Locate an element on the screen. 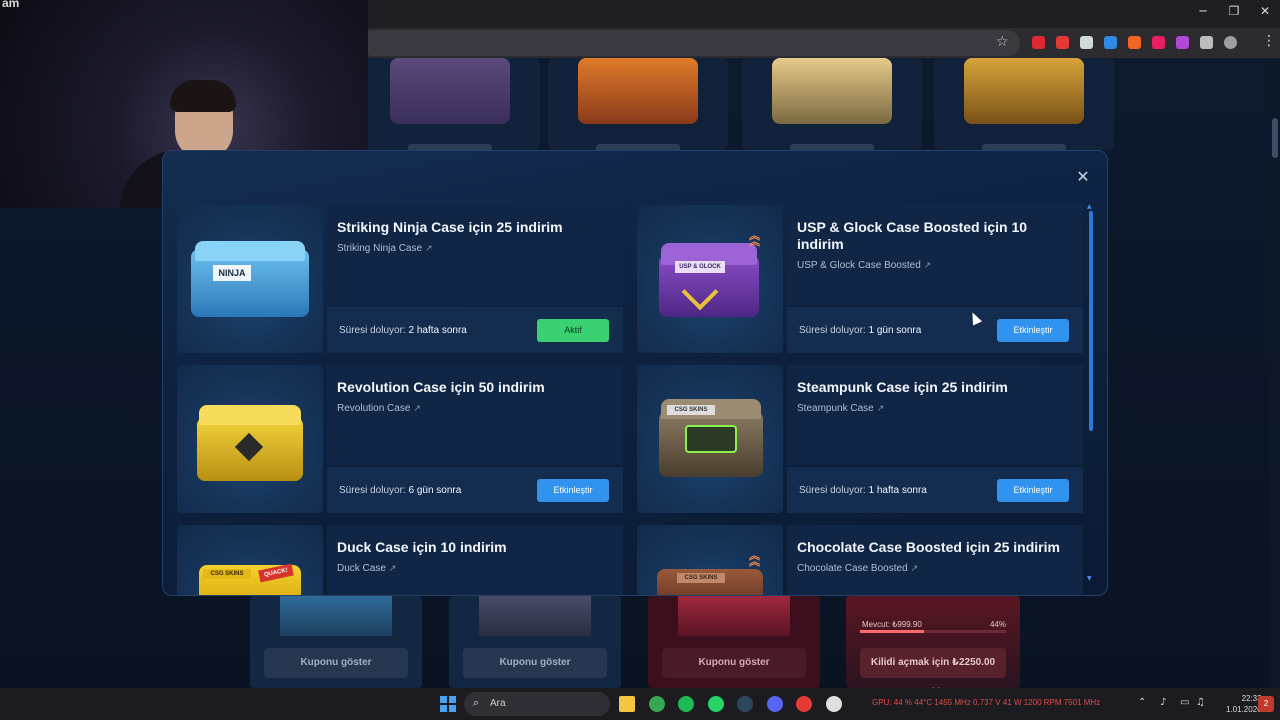  active-button: Aktif is located at coordinates (573, 330).